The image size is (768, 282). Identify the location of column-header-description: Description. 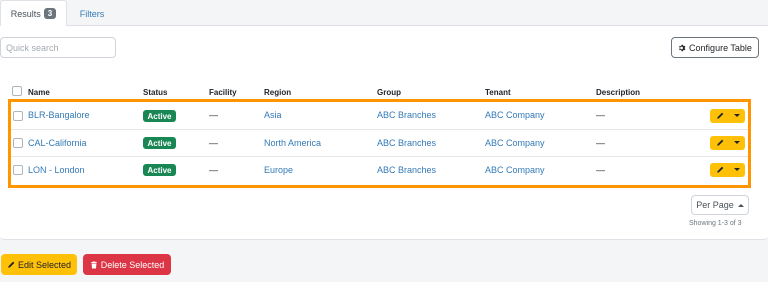
(618, 92).